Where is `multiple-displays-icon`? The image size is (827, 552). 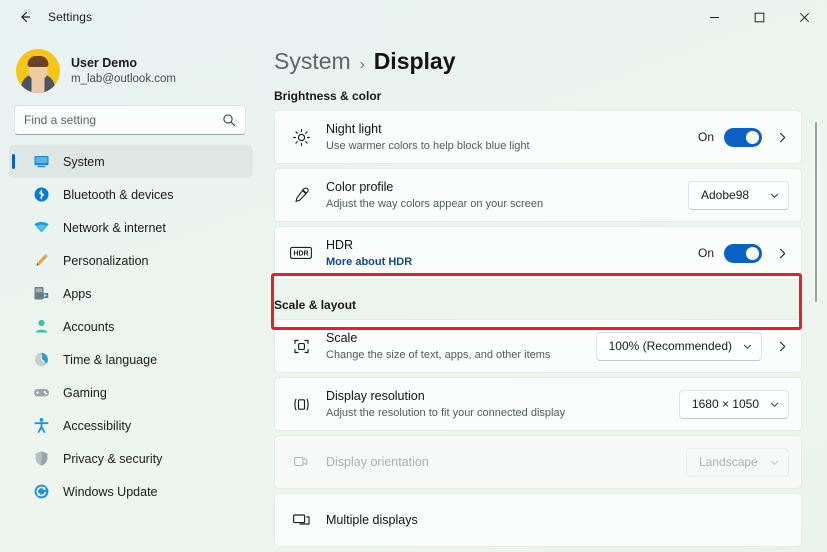 multiple-displays-icon is located at coordinates (301, 520).